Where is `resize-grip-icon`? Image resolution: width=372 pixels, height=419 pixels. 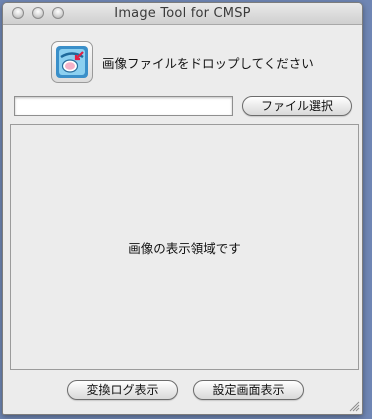
resize-grip-icon is located at coordinates (354, 406).